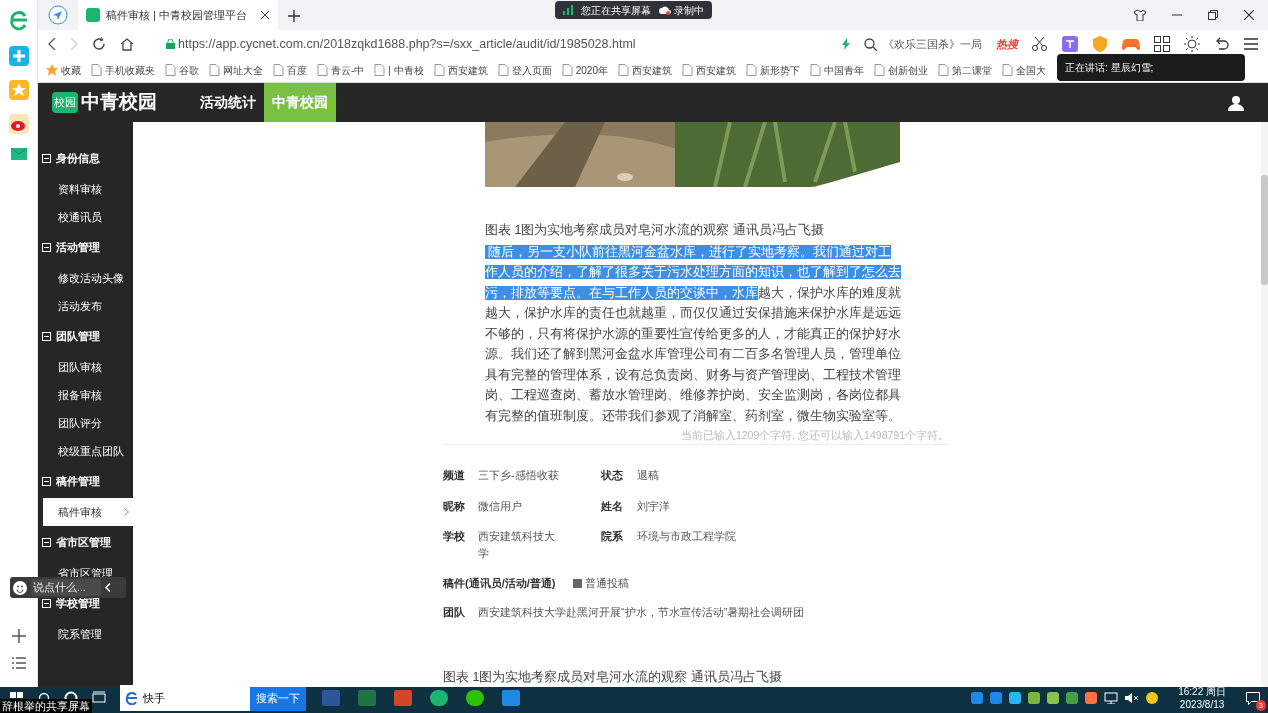 The width and height of the screenshot is (1268, 713). I want to click on bookmark-link: 谷歌, so click(181, 70).